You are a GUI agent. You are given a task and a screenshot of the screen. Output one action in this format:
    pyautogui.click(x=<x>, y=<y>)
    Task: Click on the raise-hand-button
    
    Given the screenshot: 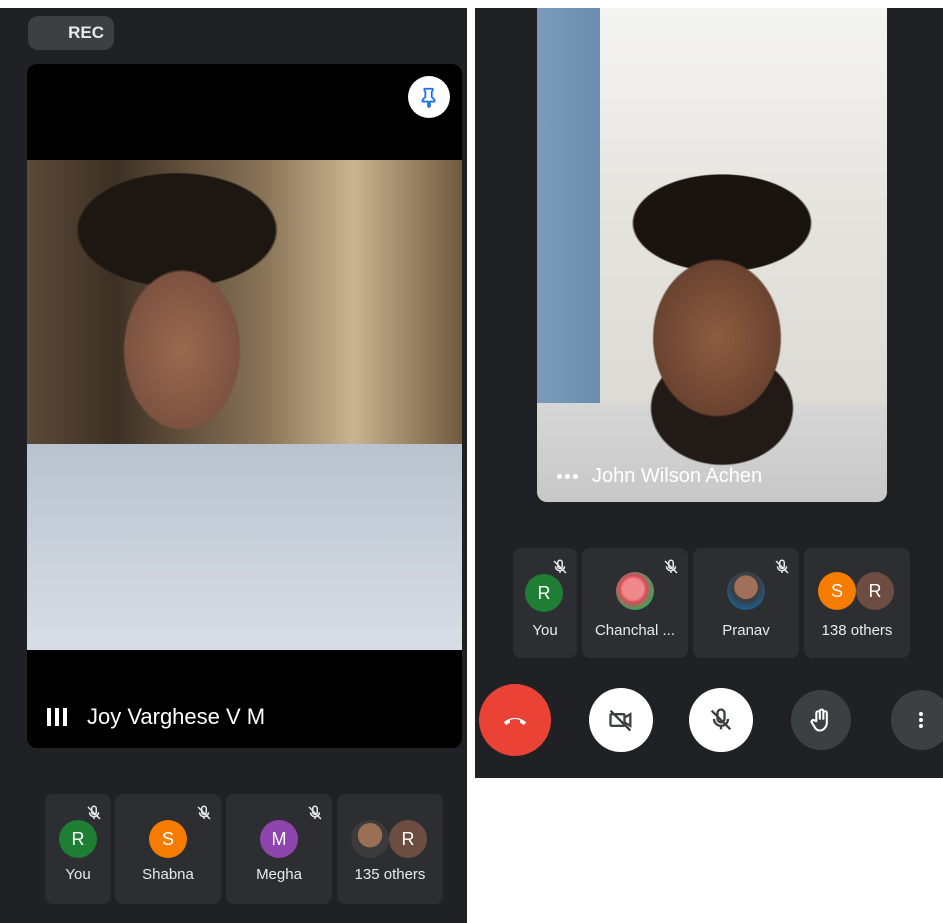 What is the action you would take?
    pyautogui.click(x=821, y=720)
    